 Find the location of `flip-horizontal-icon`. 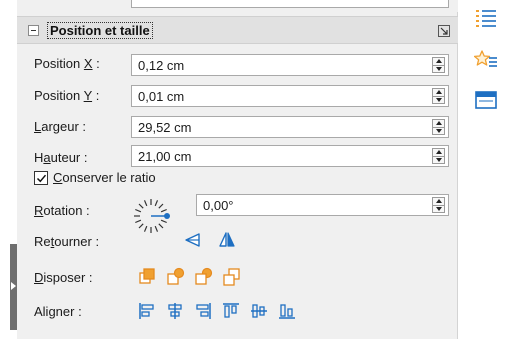

flip-horizontal-icon is located at coordinates (227, 240).